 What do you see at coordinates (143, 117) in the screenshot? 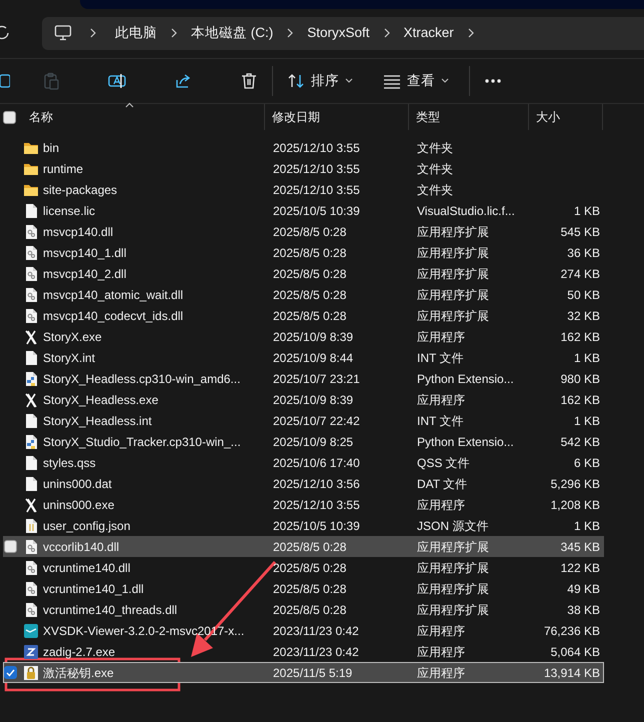
I see `column-header: 名称` at bounding box center [143, 117].